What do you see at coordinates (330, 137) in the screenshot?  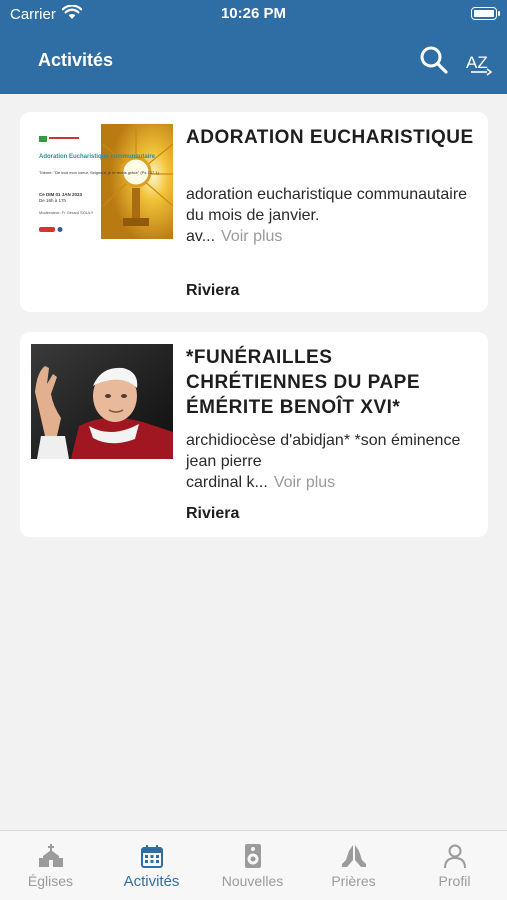 I see `activity-title: ADORATION EUCHARISTIQUE` at bounding box center [330, 137].